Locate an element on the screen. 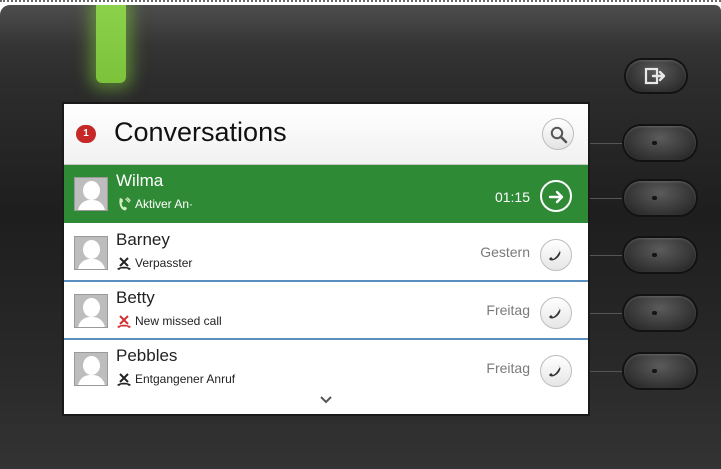 Image resolution: width=721 pixels, height=469 pixels. conversation-status: Aktiver An· is located at coordinates (164, 204).